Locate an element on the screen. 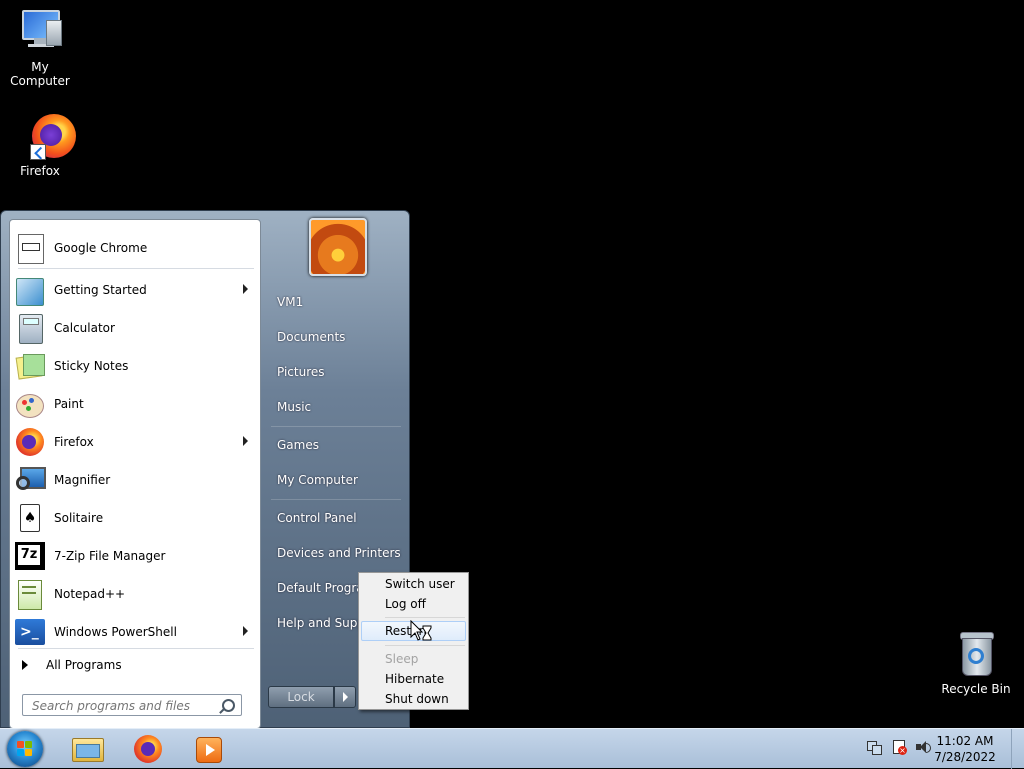 This screenshot has width=1024, height=769. program-sticky-notes: Sticky Notes is located at coordinates (135, 366).